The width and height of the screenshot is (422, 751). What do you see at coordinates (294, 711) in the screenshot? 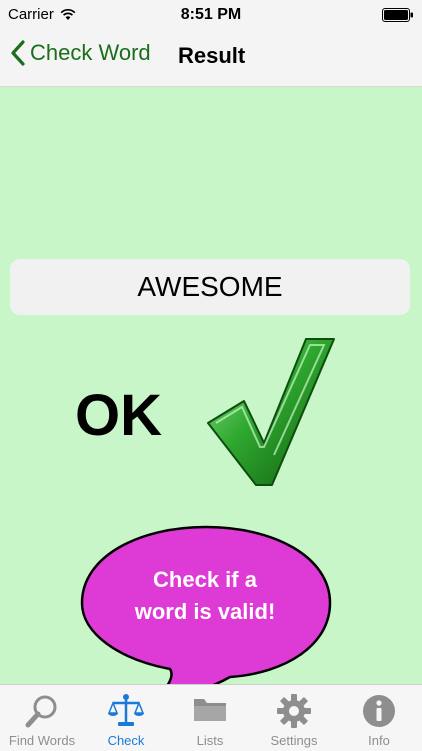
I see `gear-icon` at bounding box center [294, 711].